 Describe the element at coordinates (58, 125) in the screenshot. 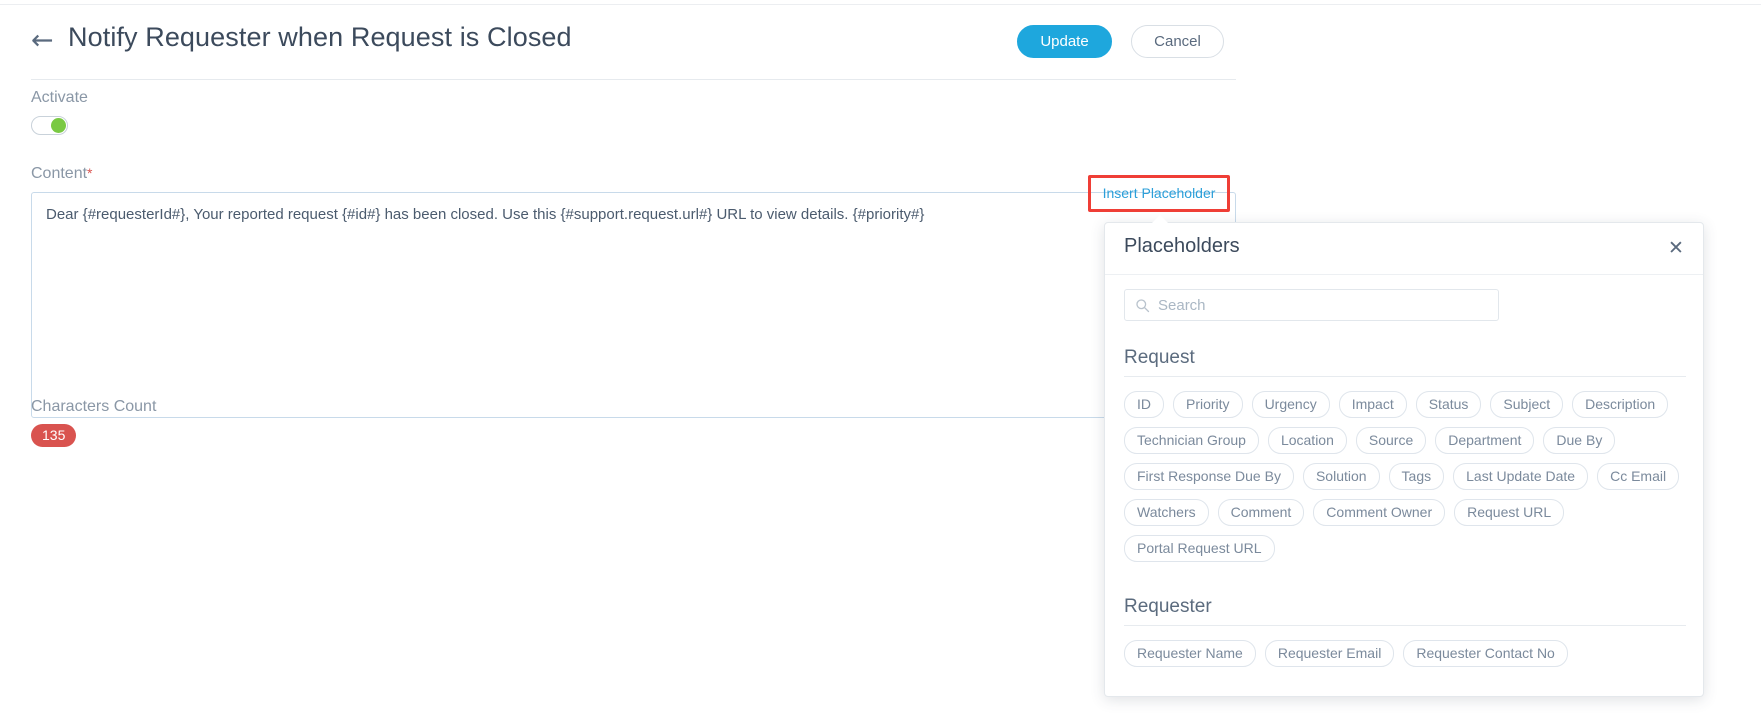

I see `toggle-knob` at that location.